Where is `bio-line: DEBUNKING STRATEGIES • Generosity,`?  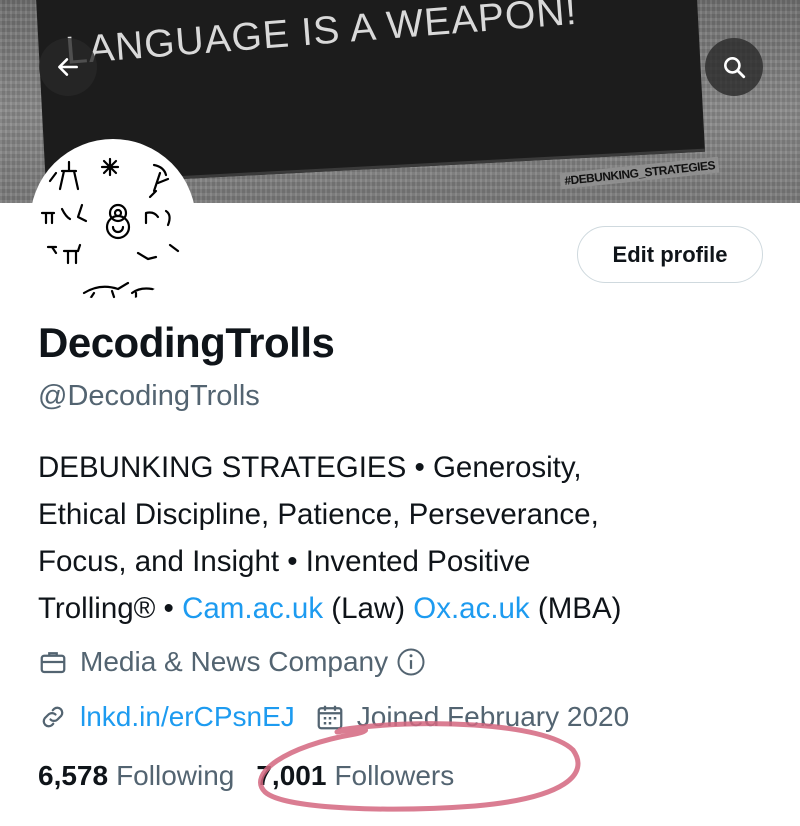
bio-line: DEBUNKING STRATEGIES • Generosity, is located at coordinates (310, 467).